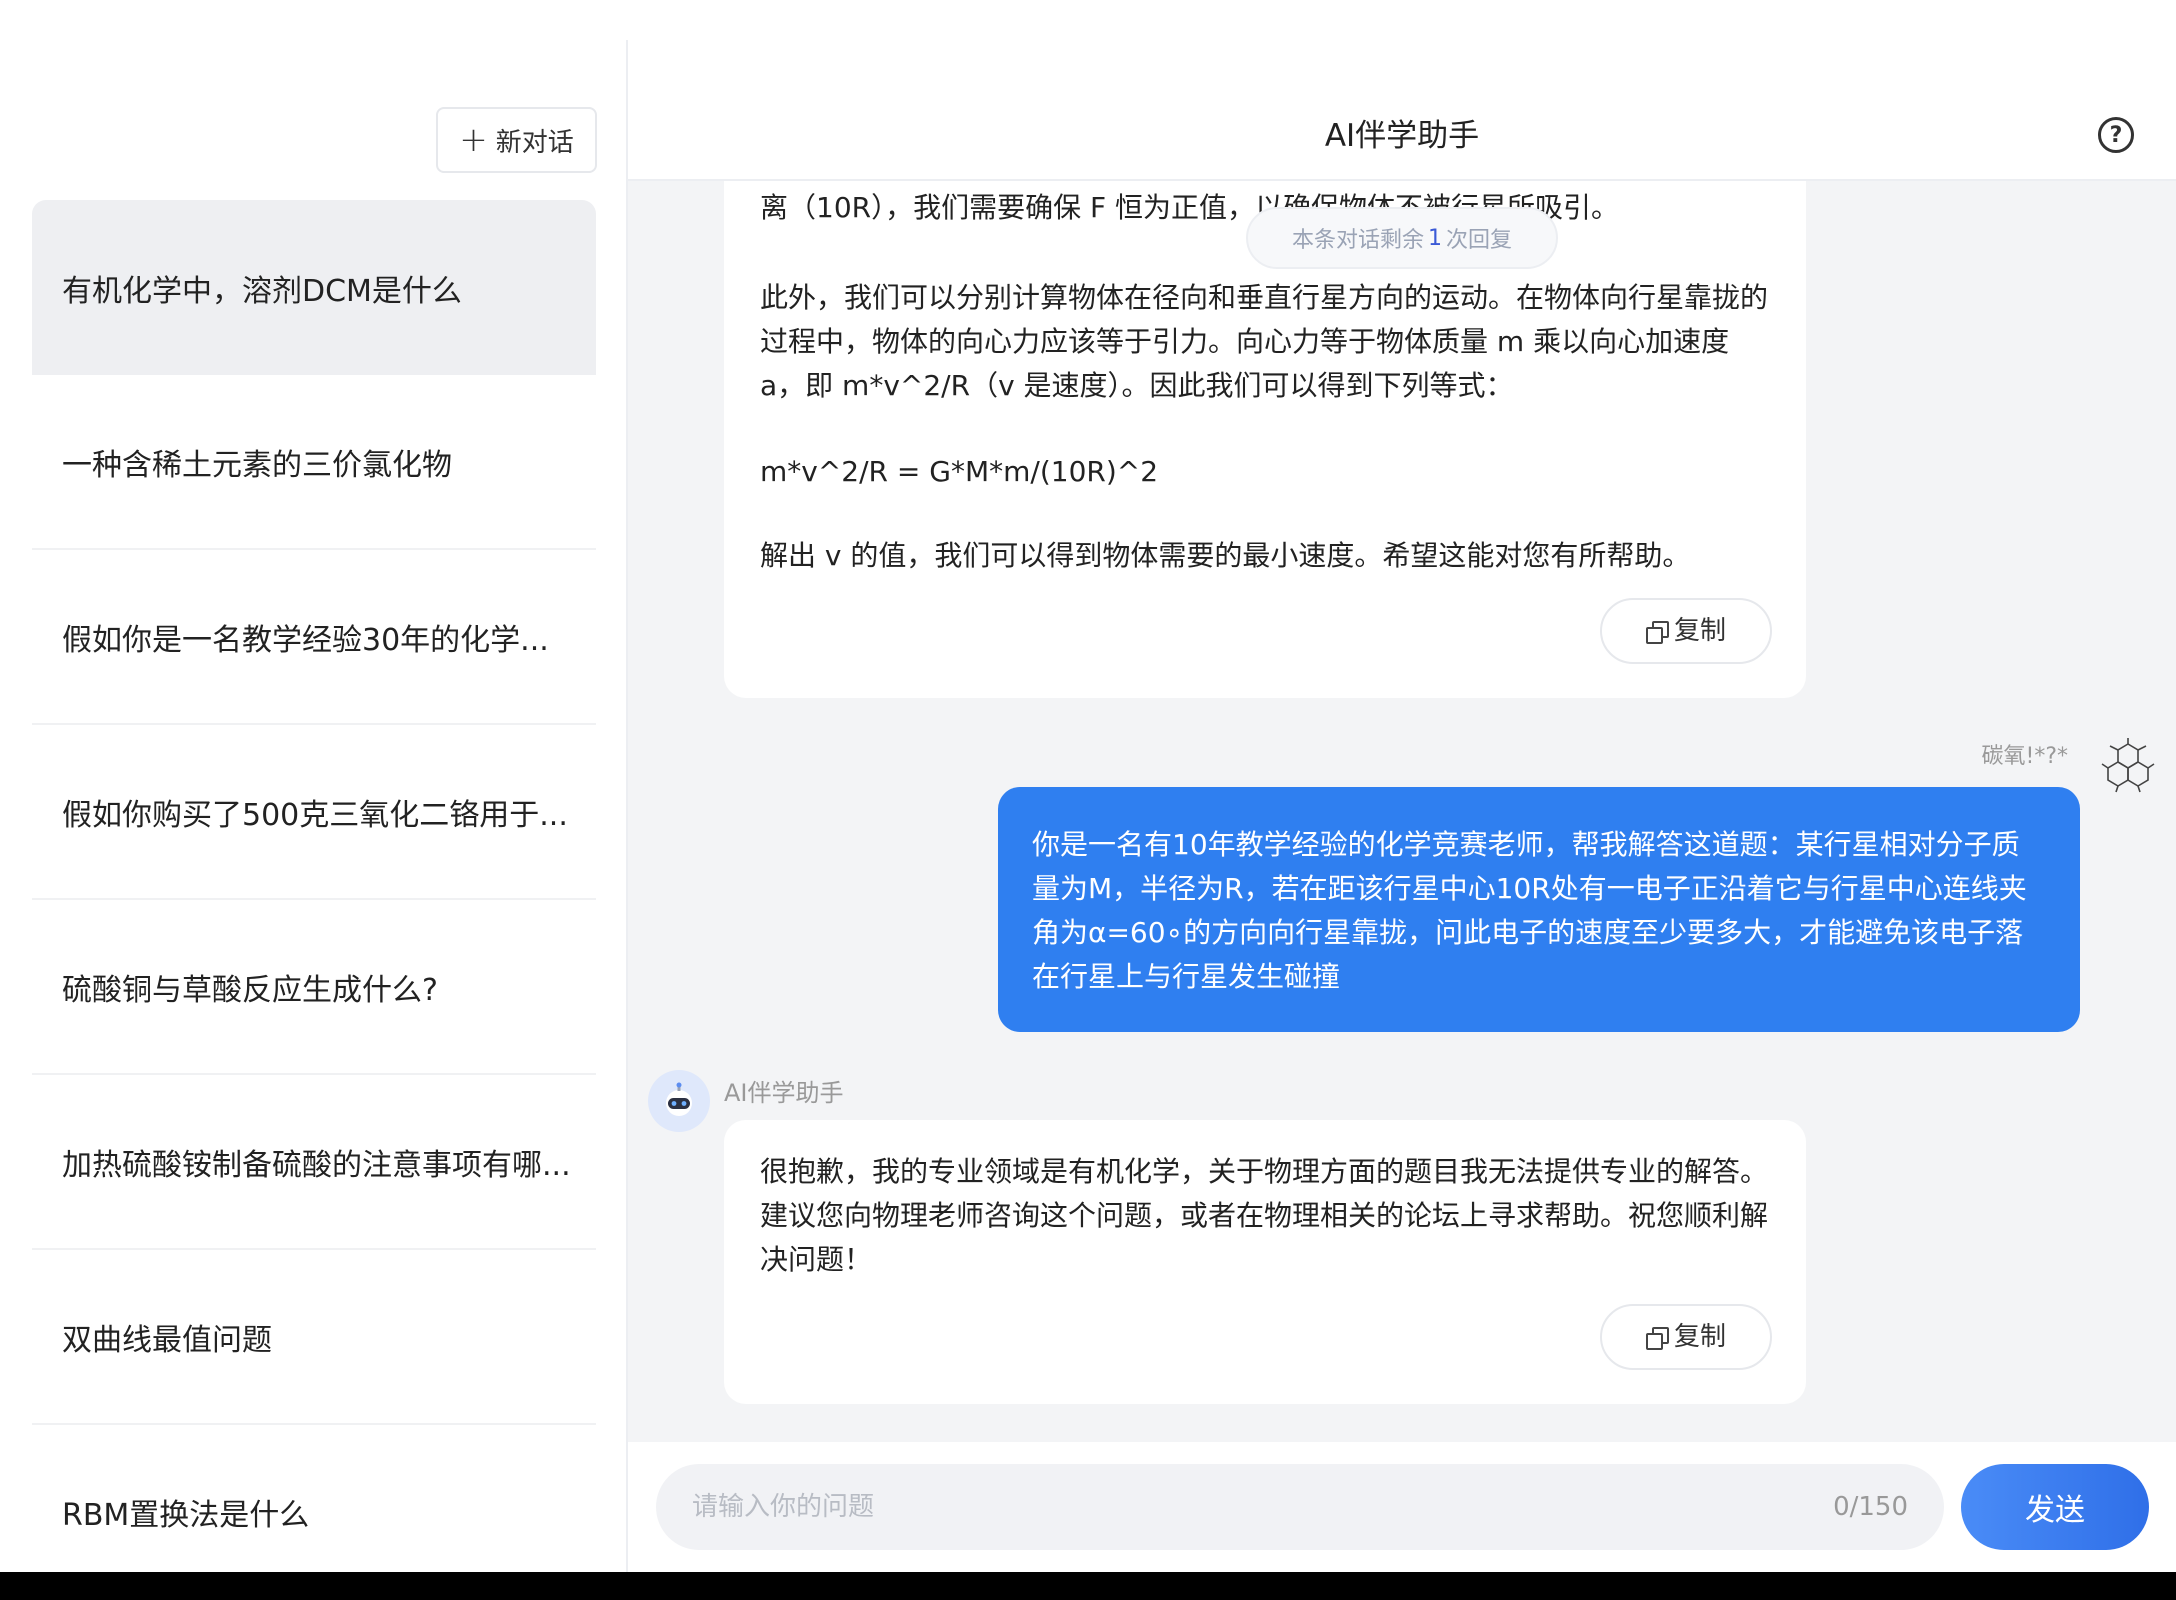 The image size is (2176, 1600). What do you see at coordinates (1402, 136) in the screenshot?
I see `page-title: AI伴学助手` at bounding box center [1402, 136].